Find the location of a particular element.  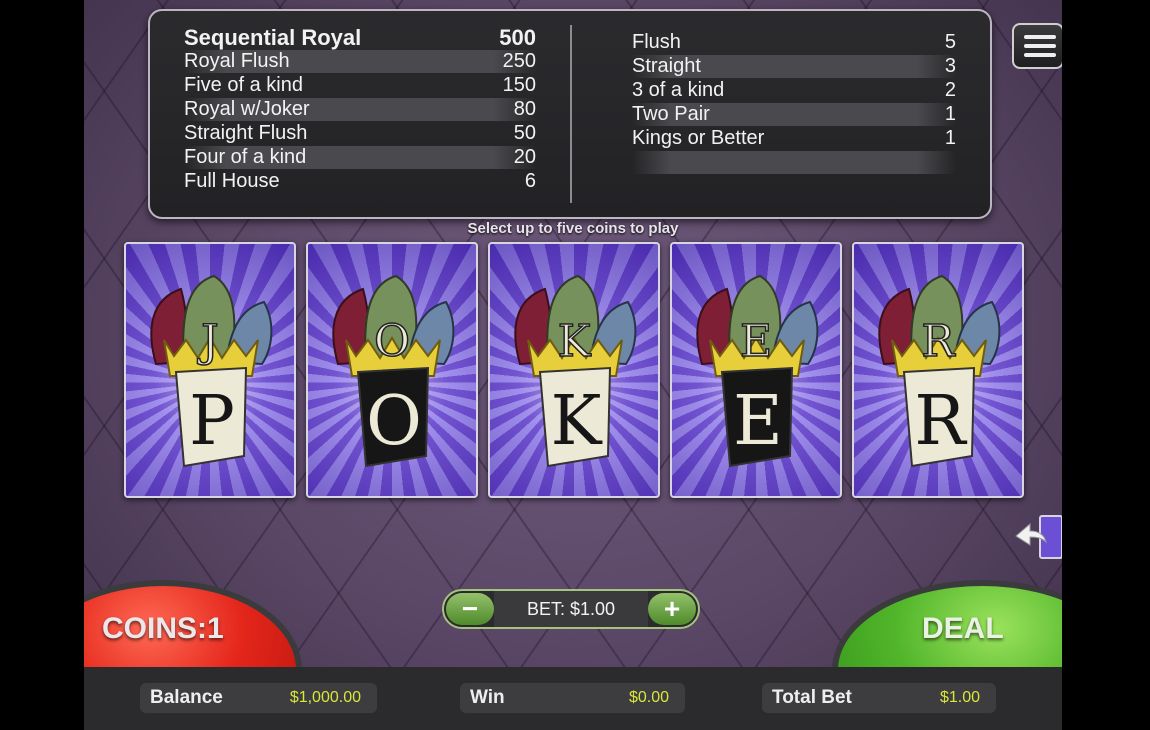

undo-arrow-icon is located at coordinates (1037, 537).